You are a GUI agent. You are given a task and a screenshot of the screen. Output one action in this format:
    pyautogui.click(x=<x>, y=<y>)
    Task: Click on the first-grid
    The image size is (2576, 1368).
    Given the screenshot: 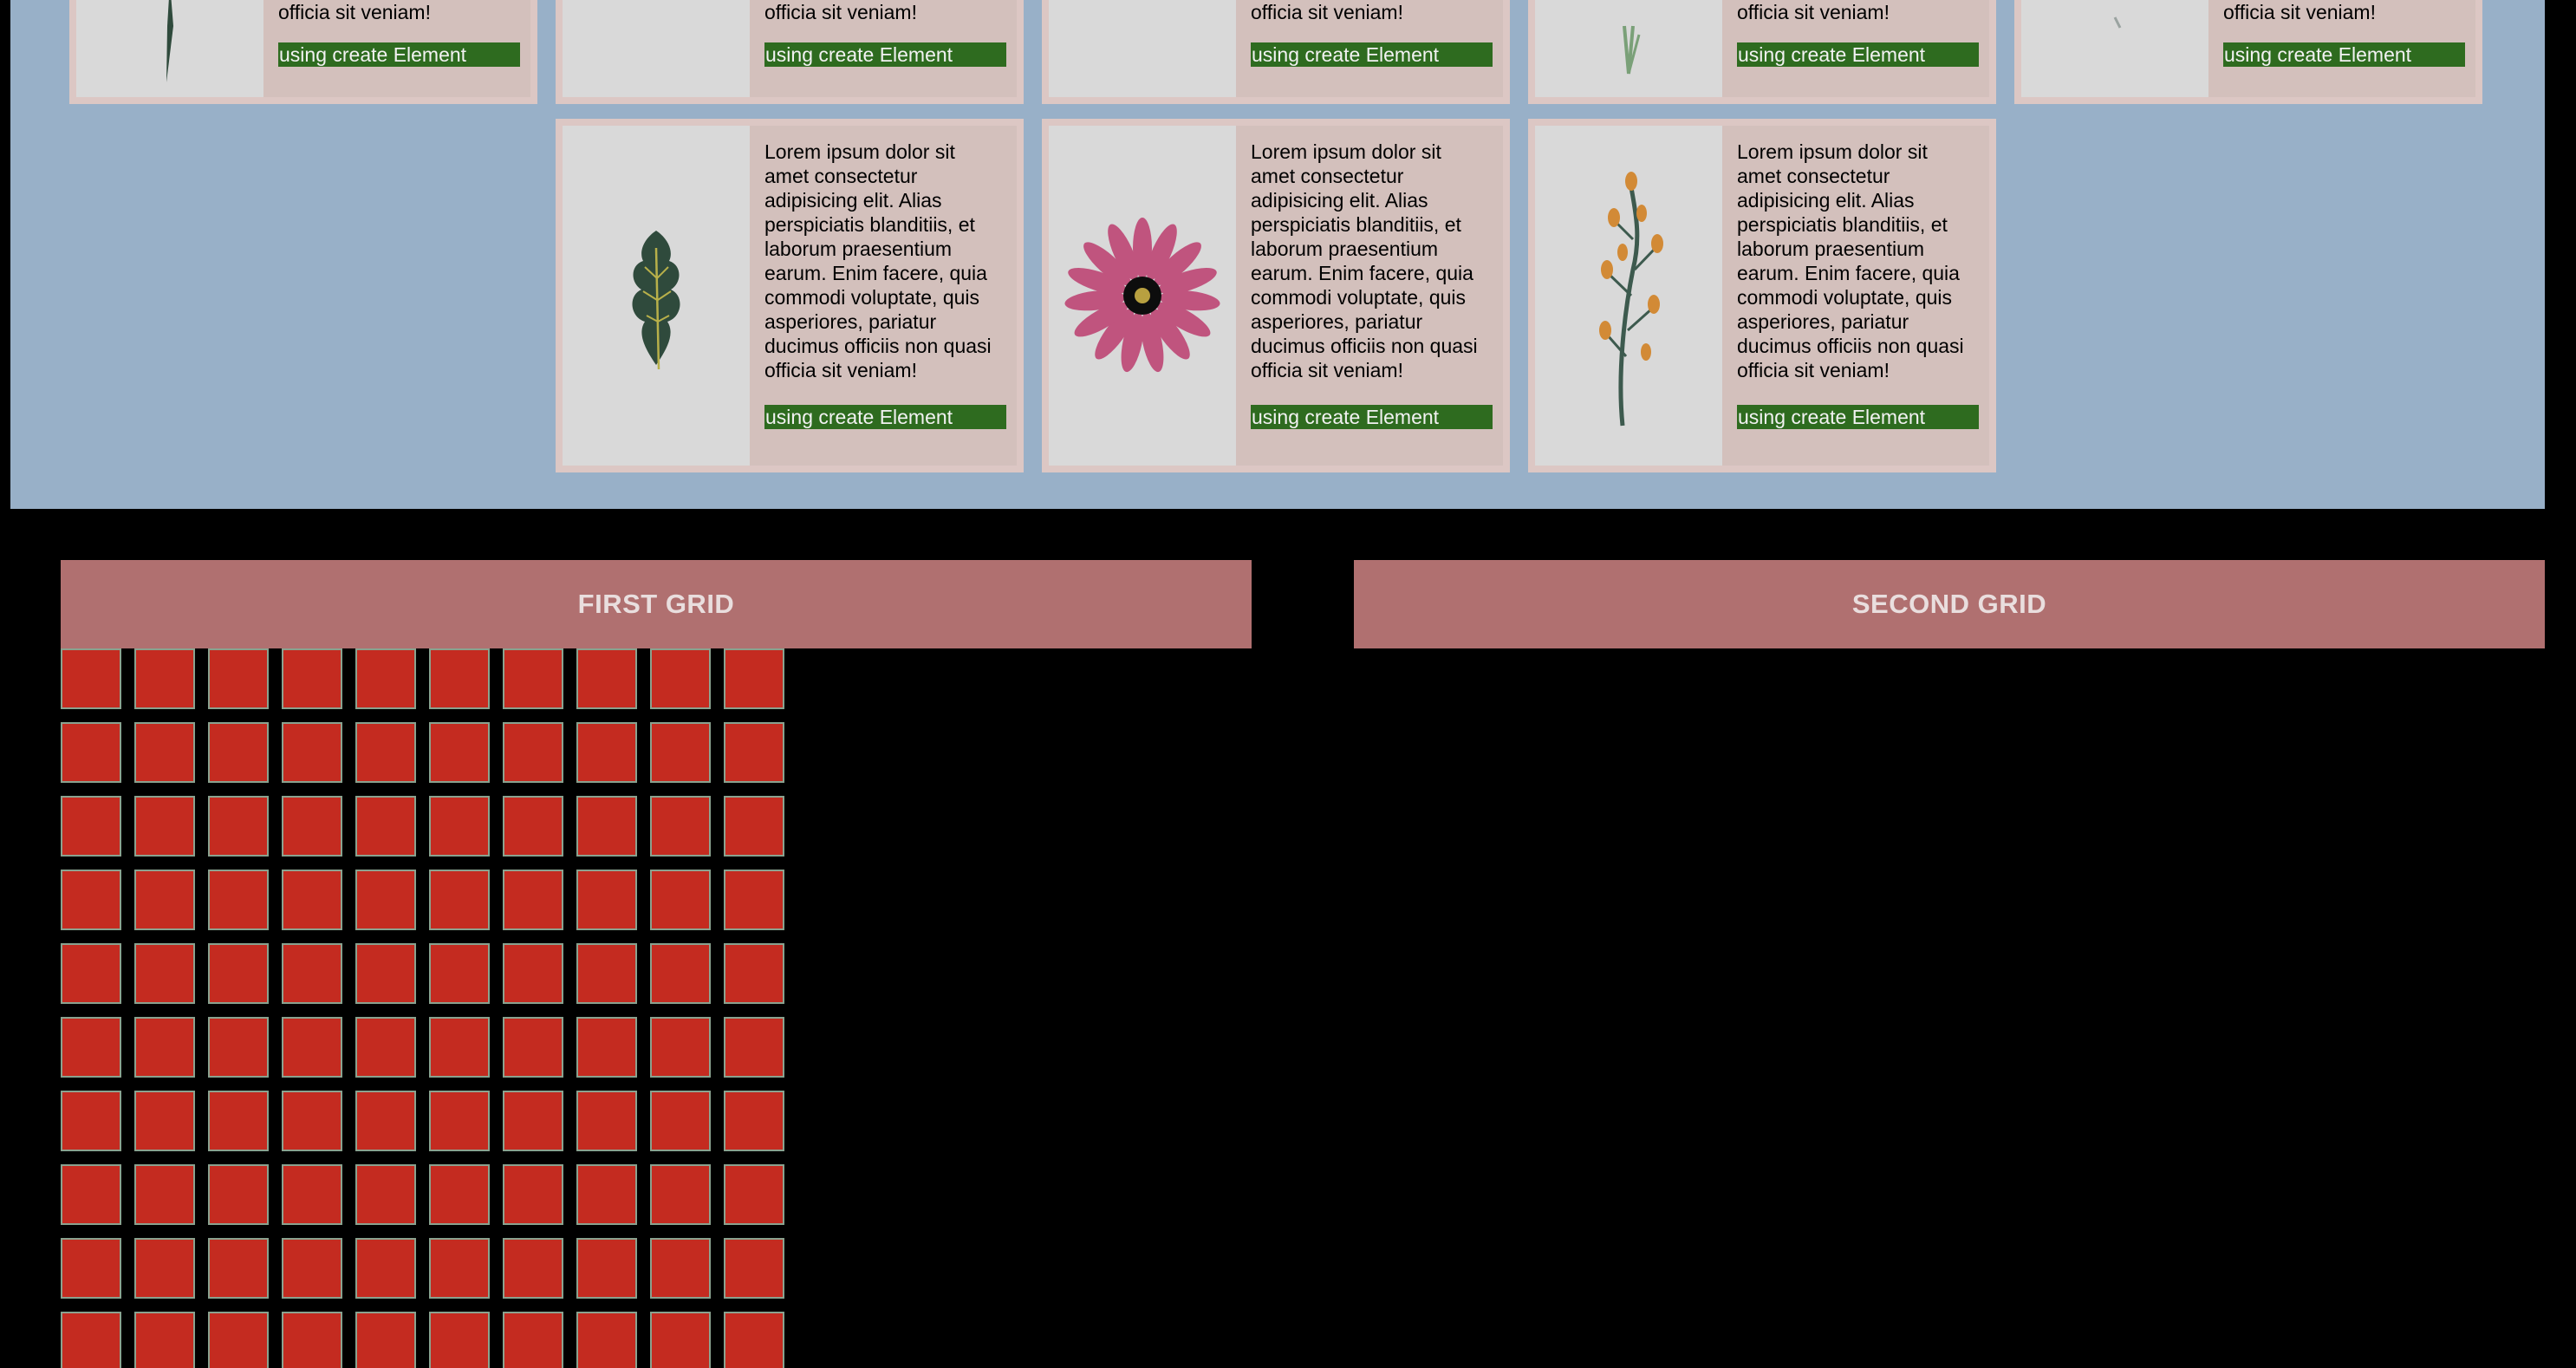 What is the action you would take?
    pyautogui.click(x=425, y=1008)
    